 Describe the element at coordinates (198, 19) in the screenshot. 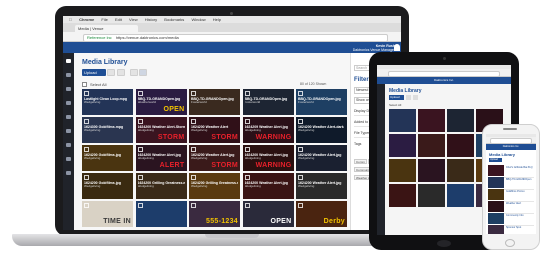

I see `menu-window: Window` at that location.